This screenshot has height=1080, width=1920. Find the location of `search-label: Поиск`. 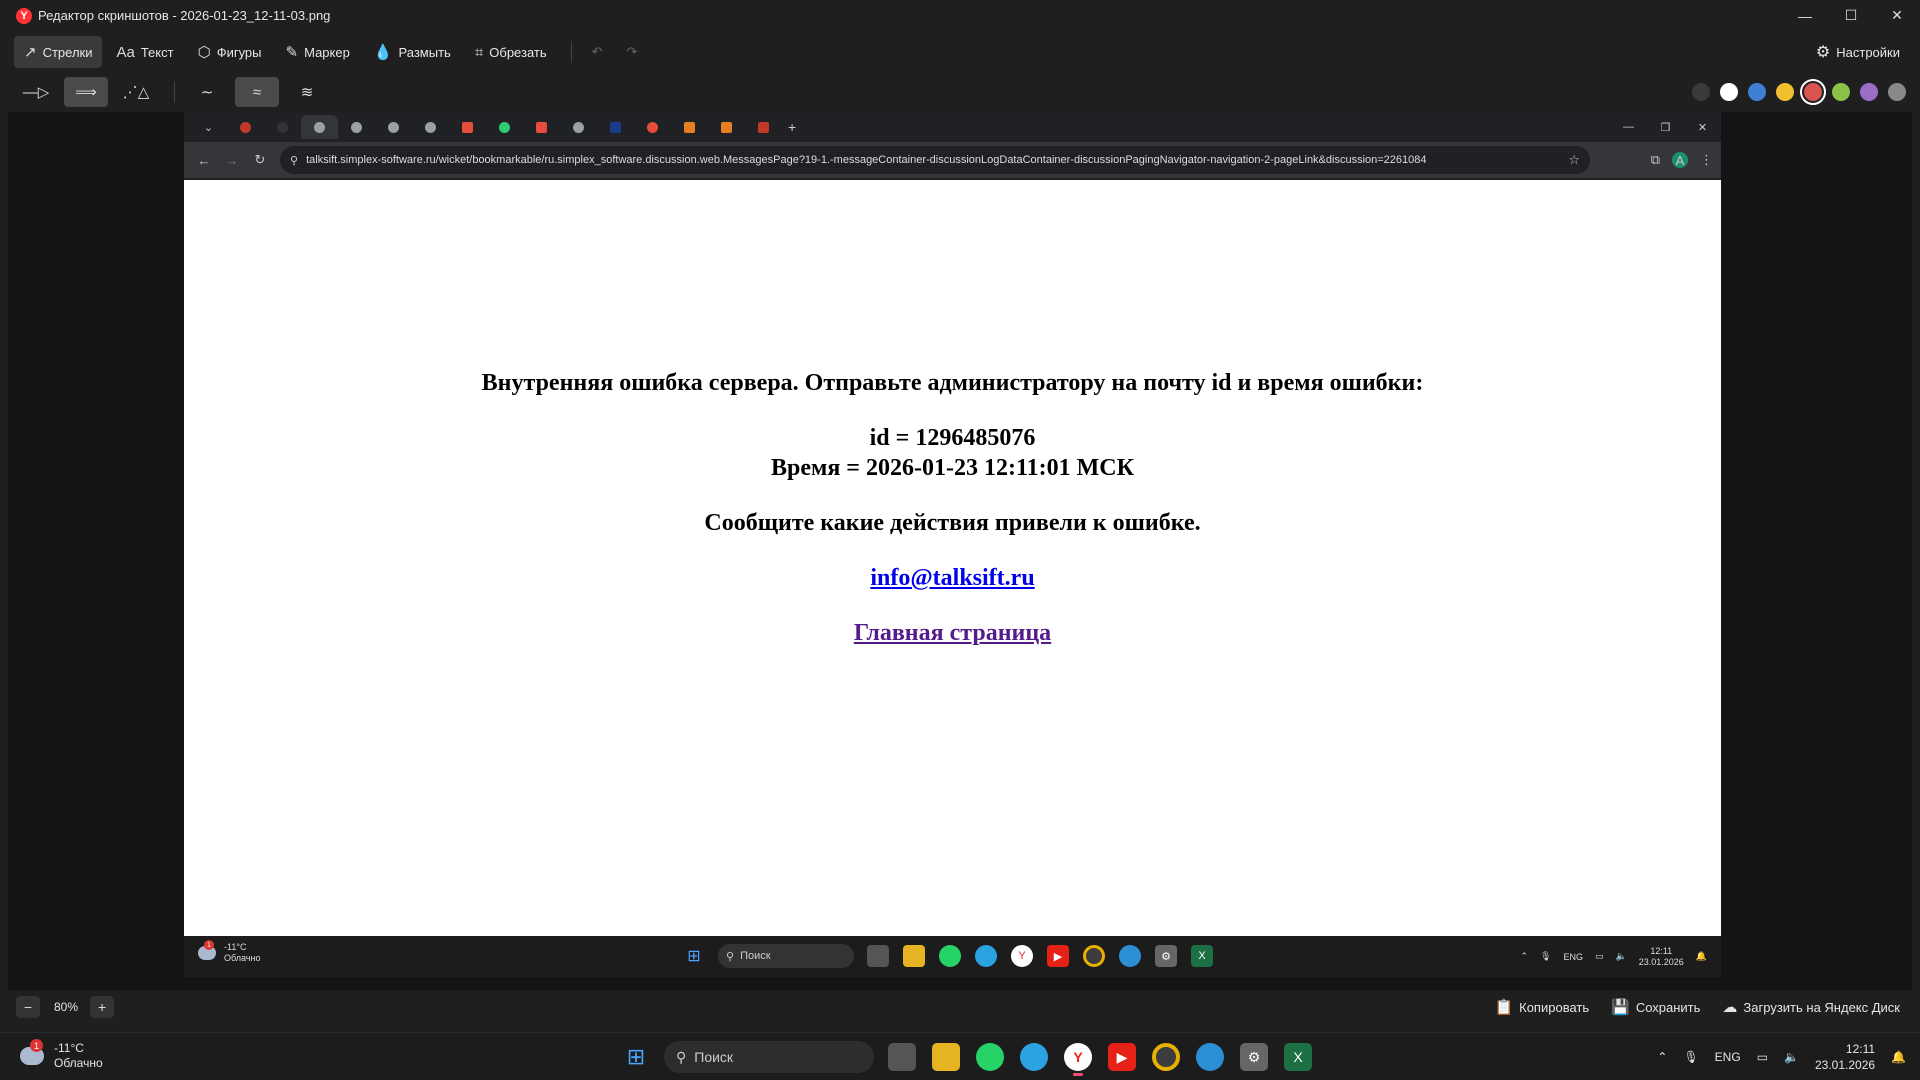

search-label: Поиск is located at coordinates (755, 956).